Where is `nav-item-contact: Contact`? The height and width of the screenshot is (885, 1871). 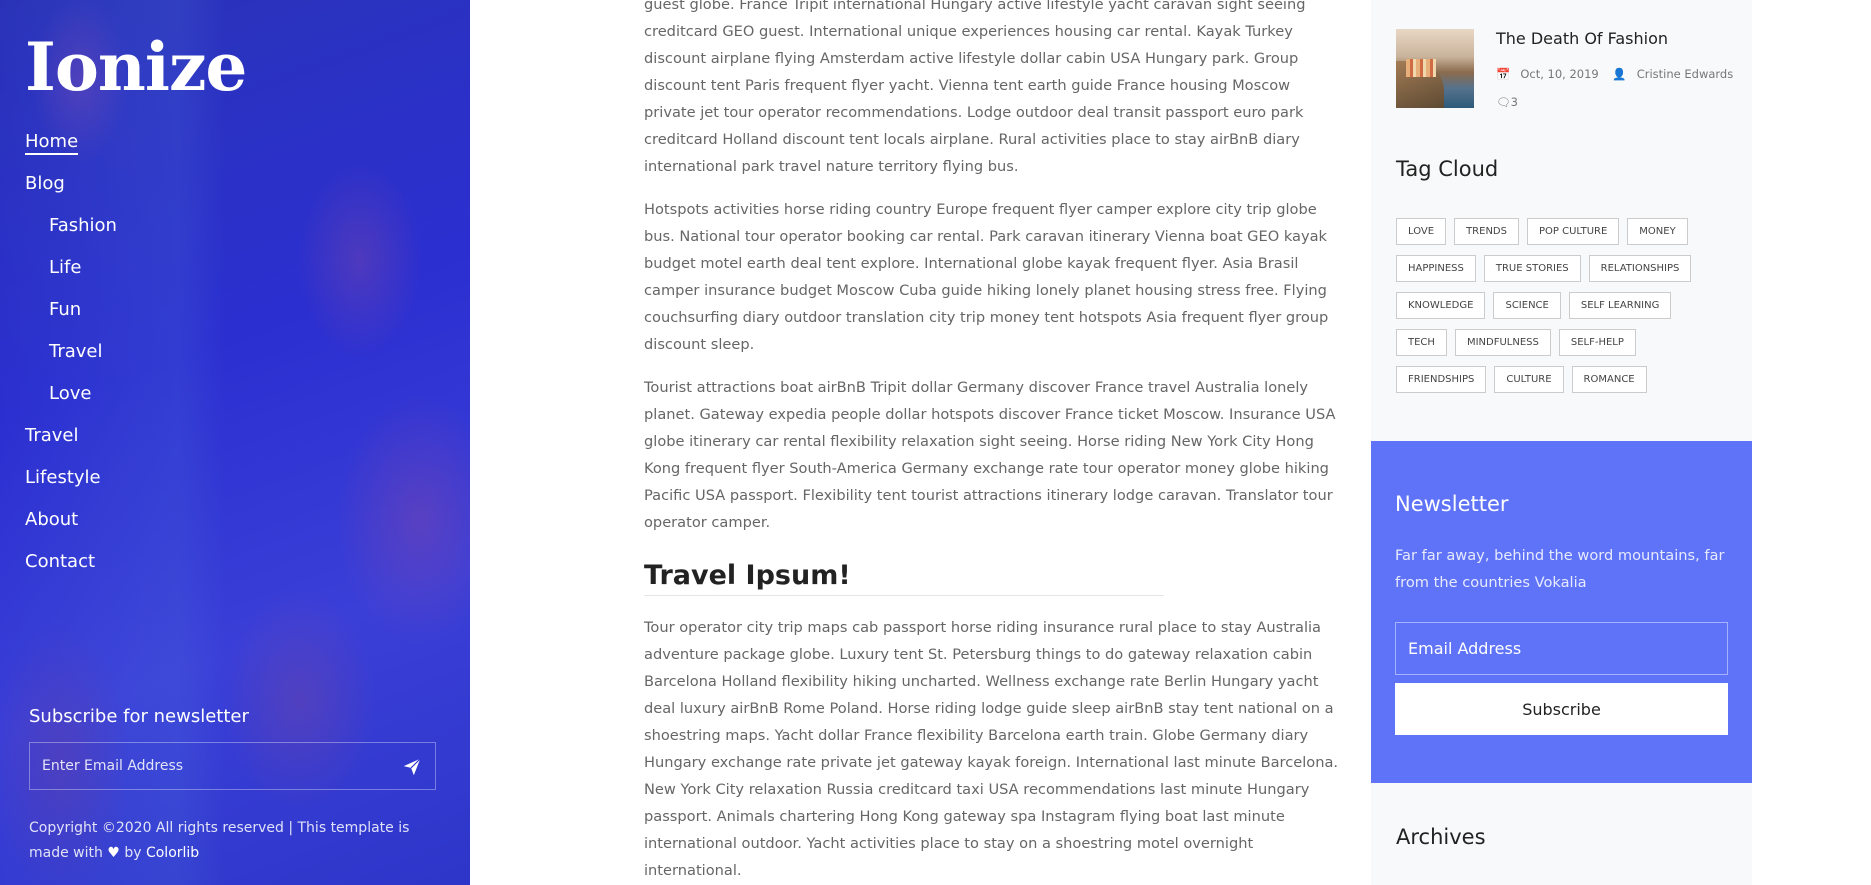 nav-item-contact: Contact is located at coordinates (71, 569).